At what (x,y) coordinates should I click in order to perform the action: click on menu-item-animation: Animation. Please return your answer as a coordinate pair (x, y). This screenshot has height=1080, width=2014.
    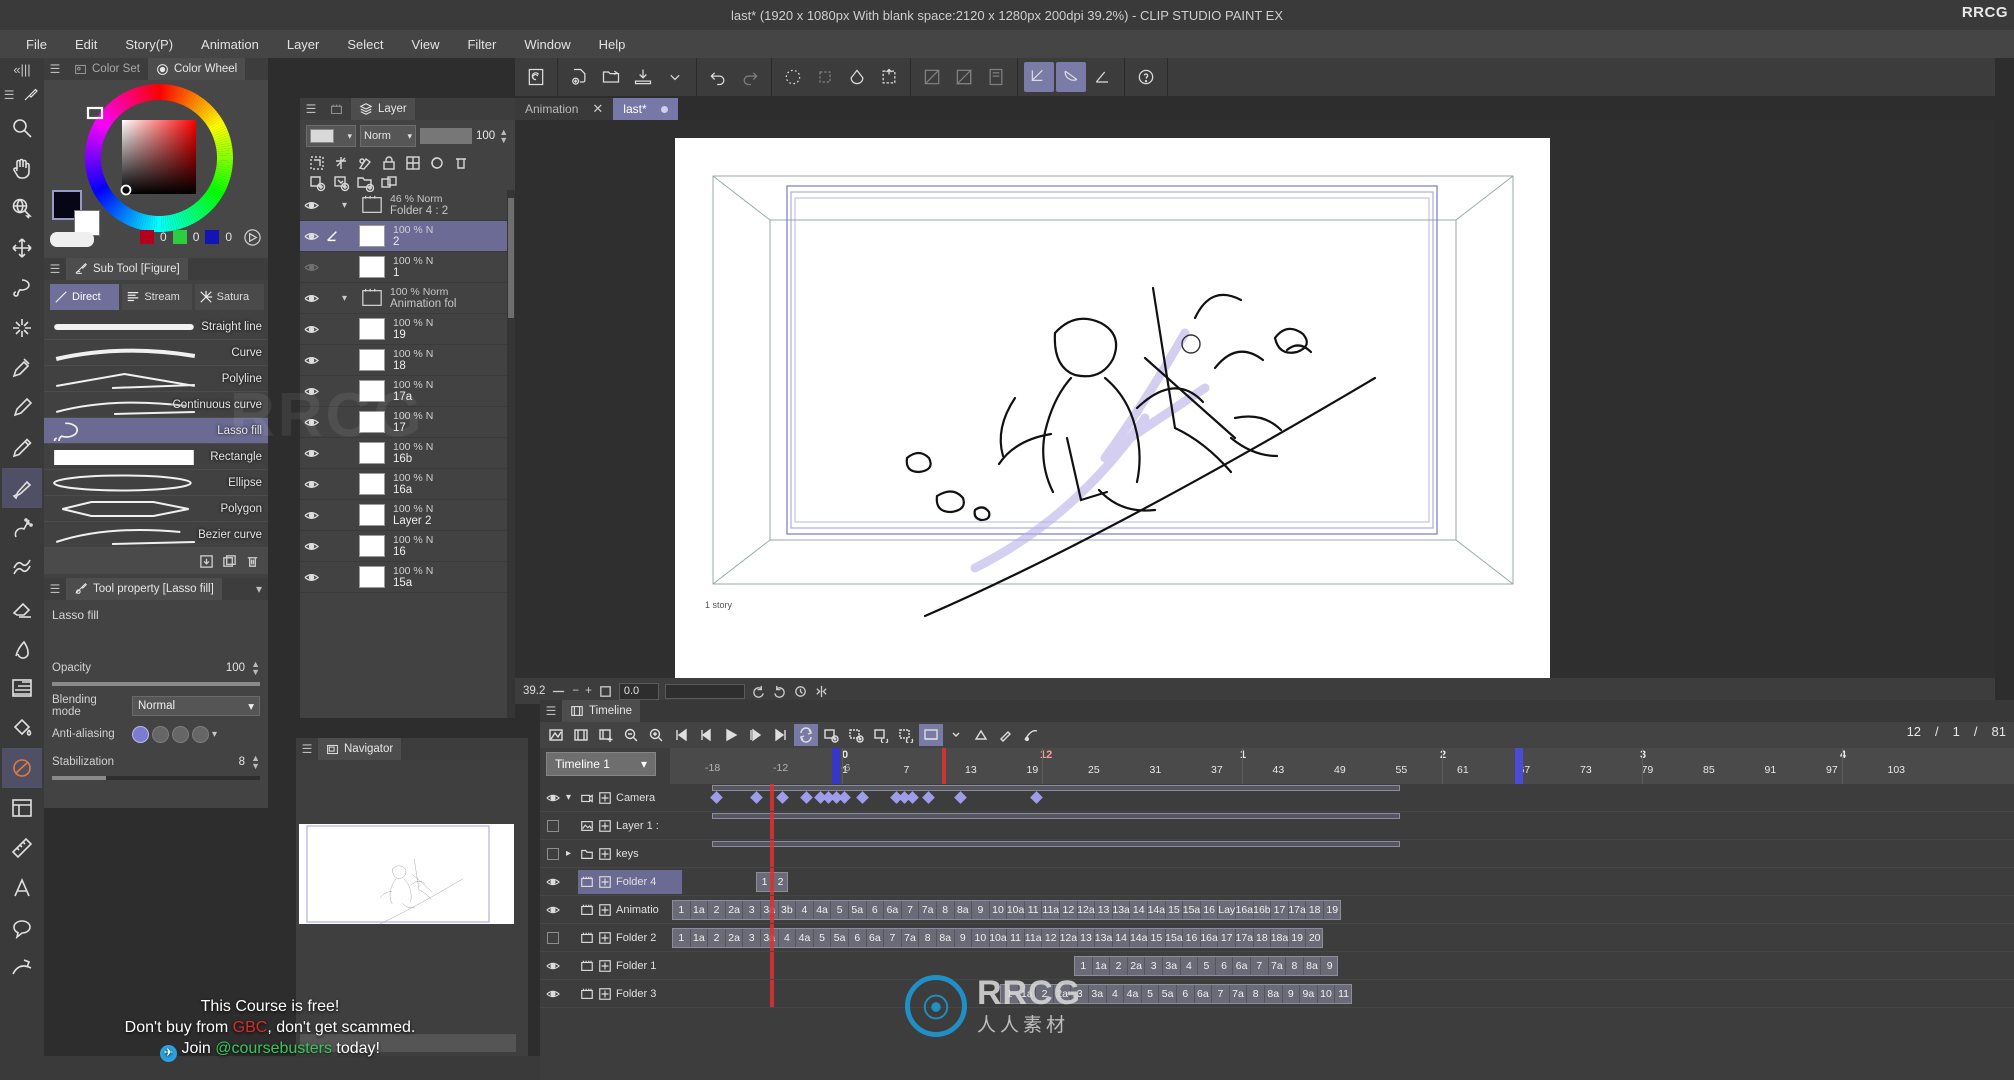
    Looking at the image, I should click on (230, 44).